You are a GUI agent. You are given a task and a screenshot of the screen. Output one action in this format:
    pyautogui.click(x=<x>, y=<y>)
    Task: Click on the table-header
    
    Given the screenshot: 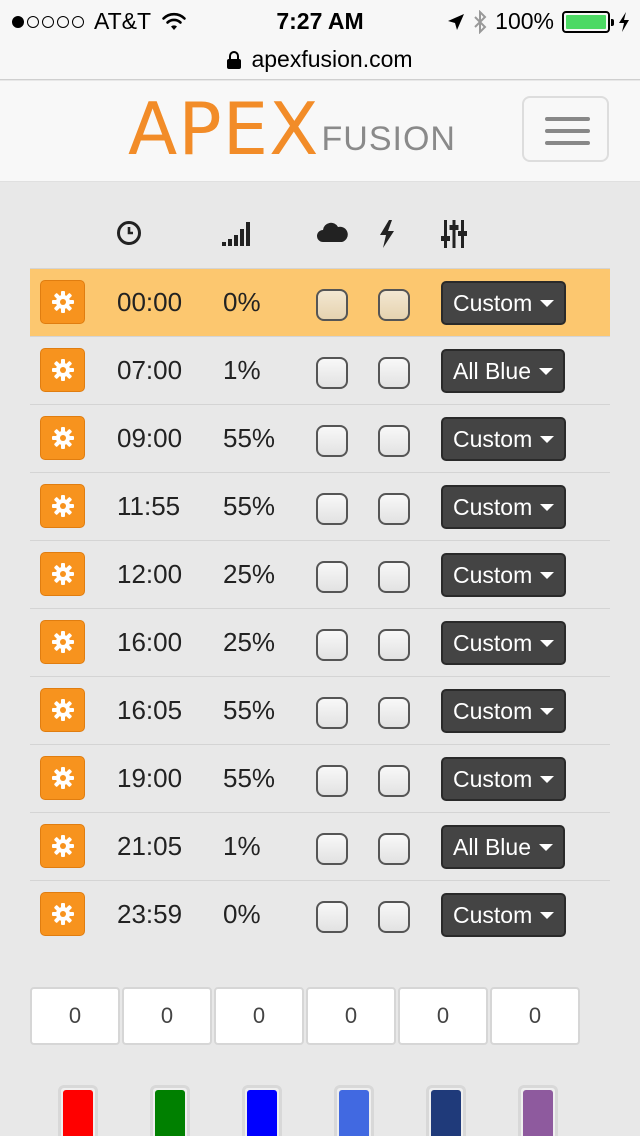 What is the action you would take?
    pyautogui.click(x=320, y=234)
    